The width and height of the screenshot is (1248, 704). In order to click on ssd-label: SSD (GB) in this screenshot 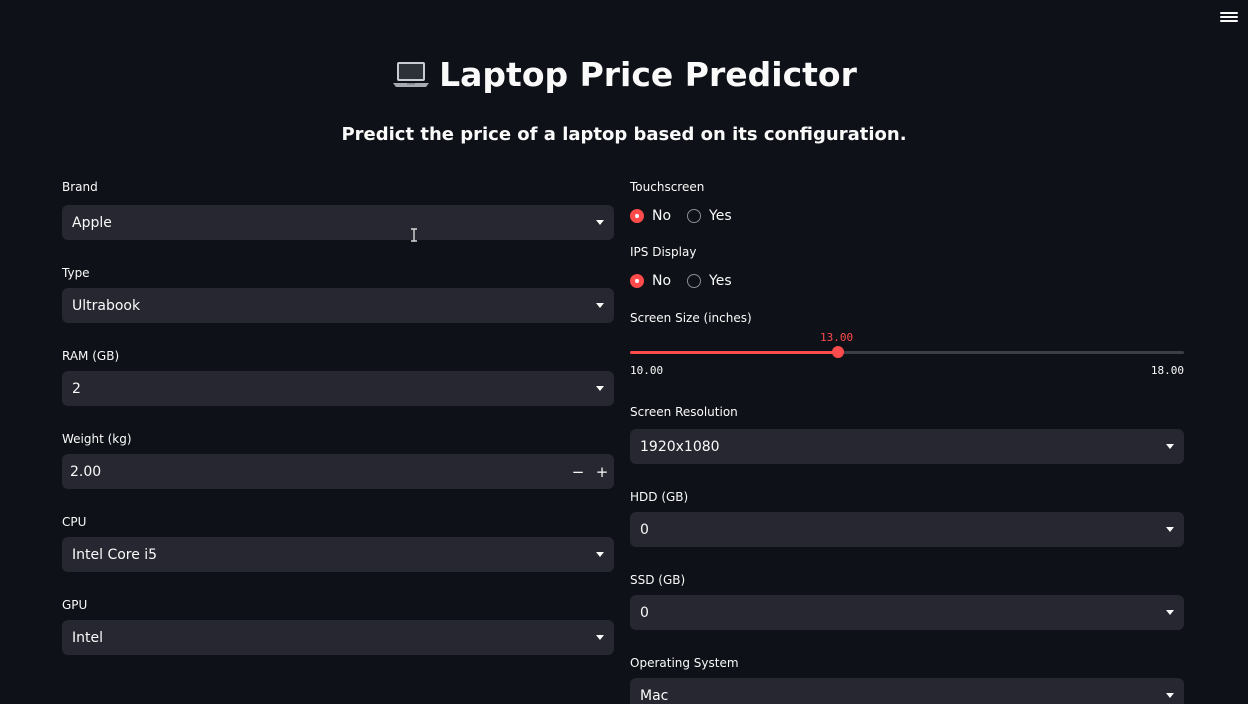, I will do `click(658, 580)`.